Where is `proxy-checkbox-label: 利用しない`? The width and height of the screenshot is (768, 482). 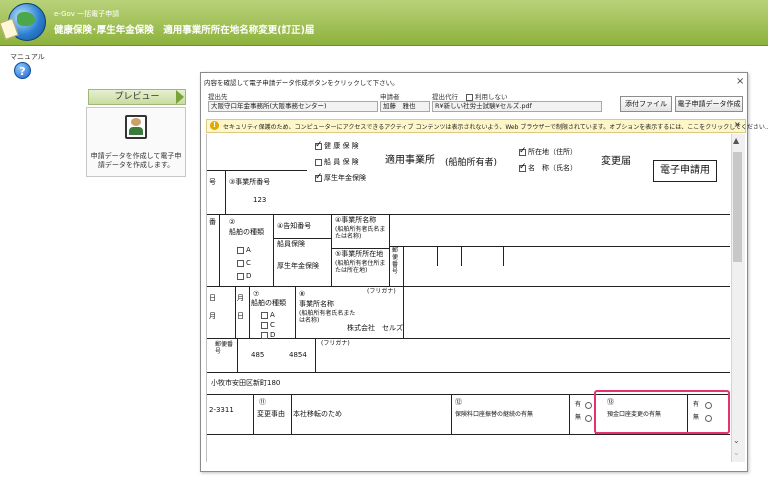
proxy-checkbox-label: 利用しない is located at coordinates (491, 97).